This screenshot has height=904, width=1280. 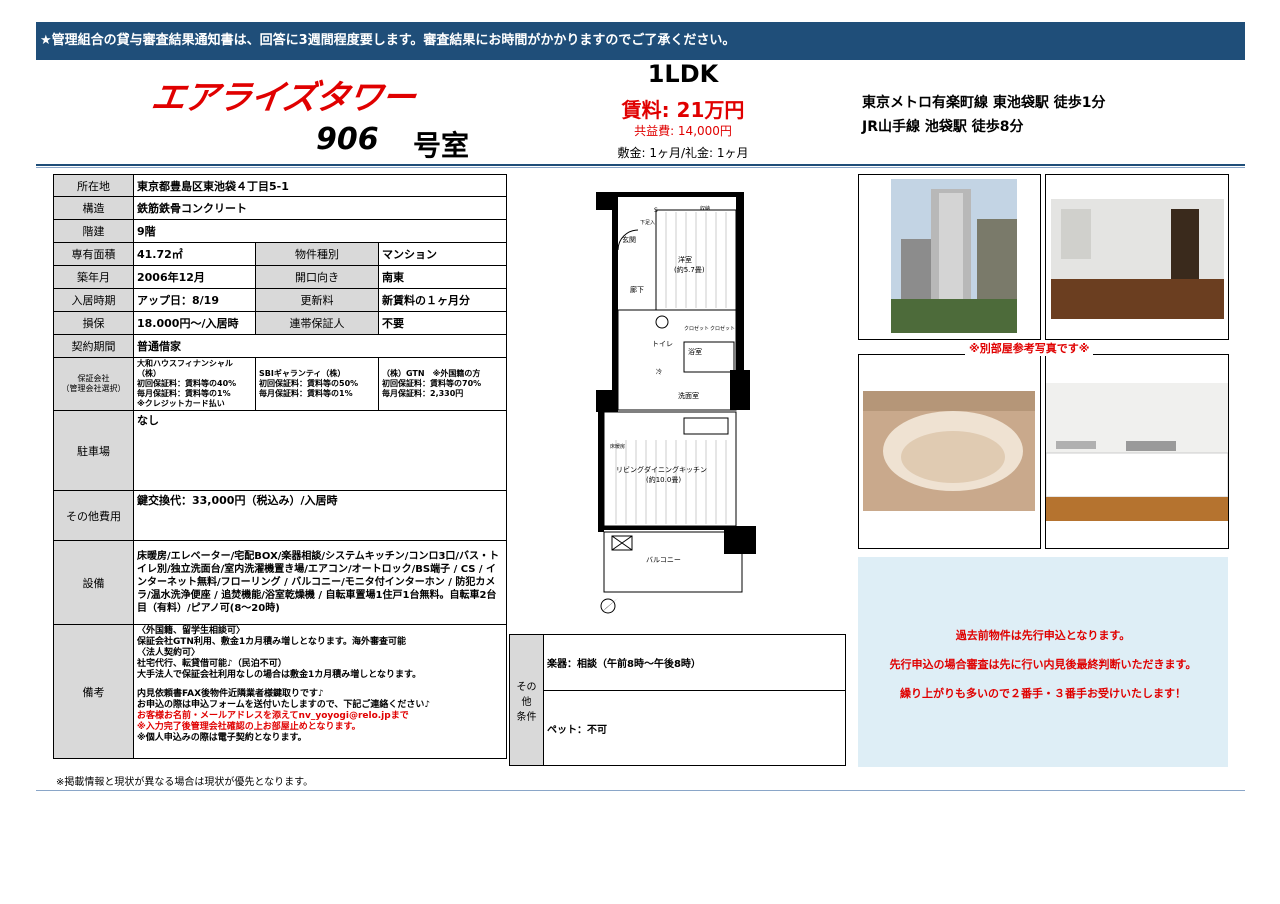 I want to click on rent-price: 賃料: 21万円, so click(x=683, y=110).